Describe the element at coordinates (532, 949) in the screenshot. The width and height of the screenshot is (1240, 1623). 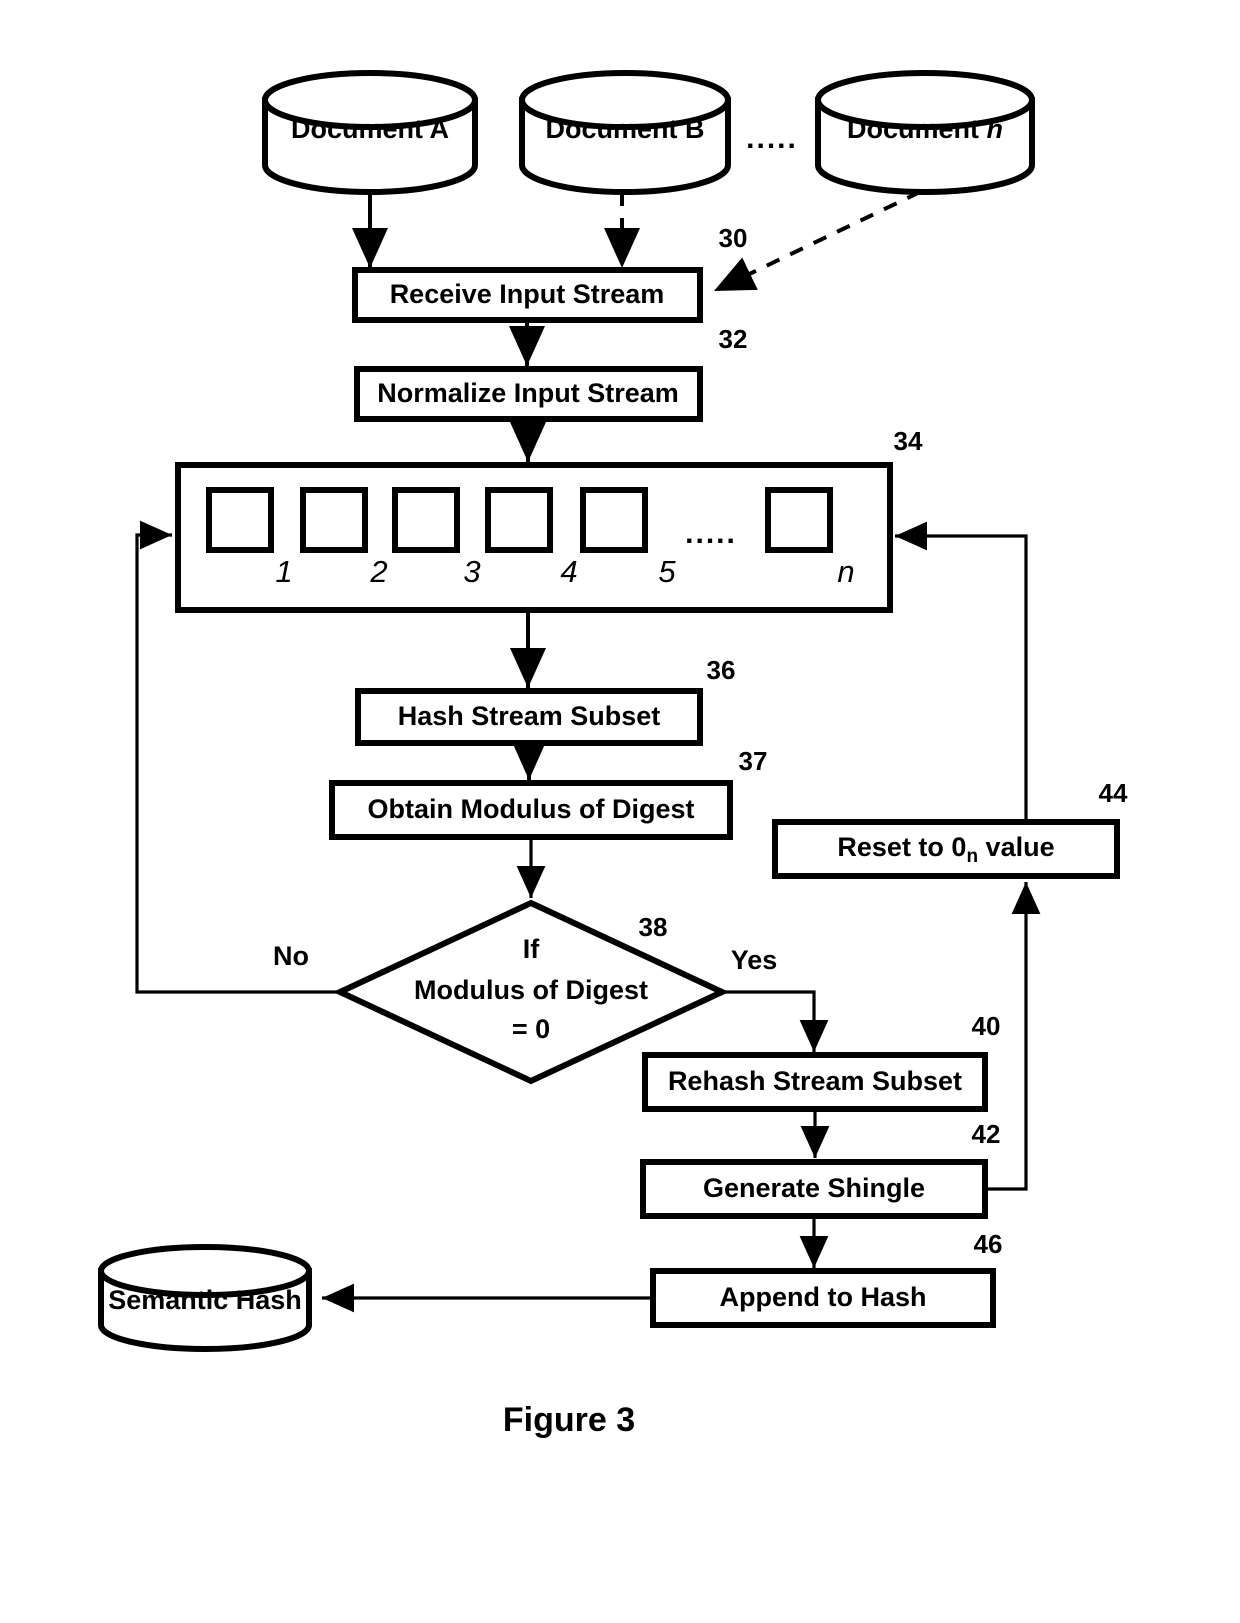
I see `decision-line-1: If` at that location.